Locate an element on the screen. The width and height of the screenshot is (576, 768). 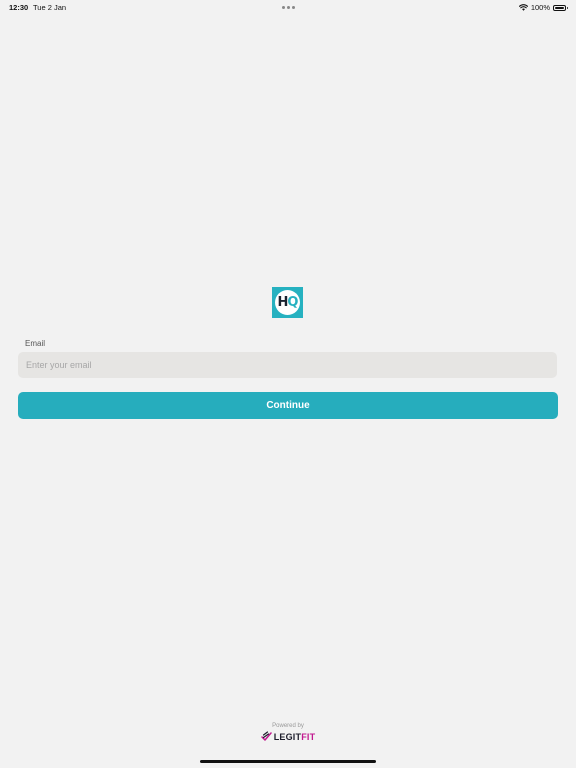
status-bar: 12:30 Tue 2 Jan 100% is located at coordinates (288, 7).